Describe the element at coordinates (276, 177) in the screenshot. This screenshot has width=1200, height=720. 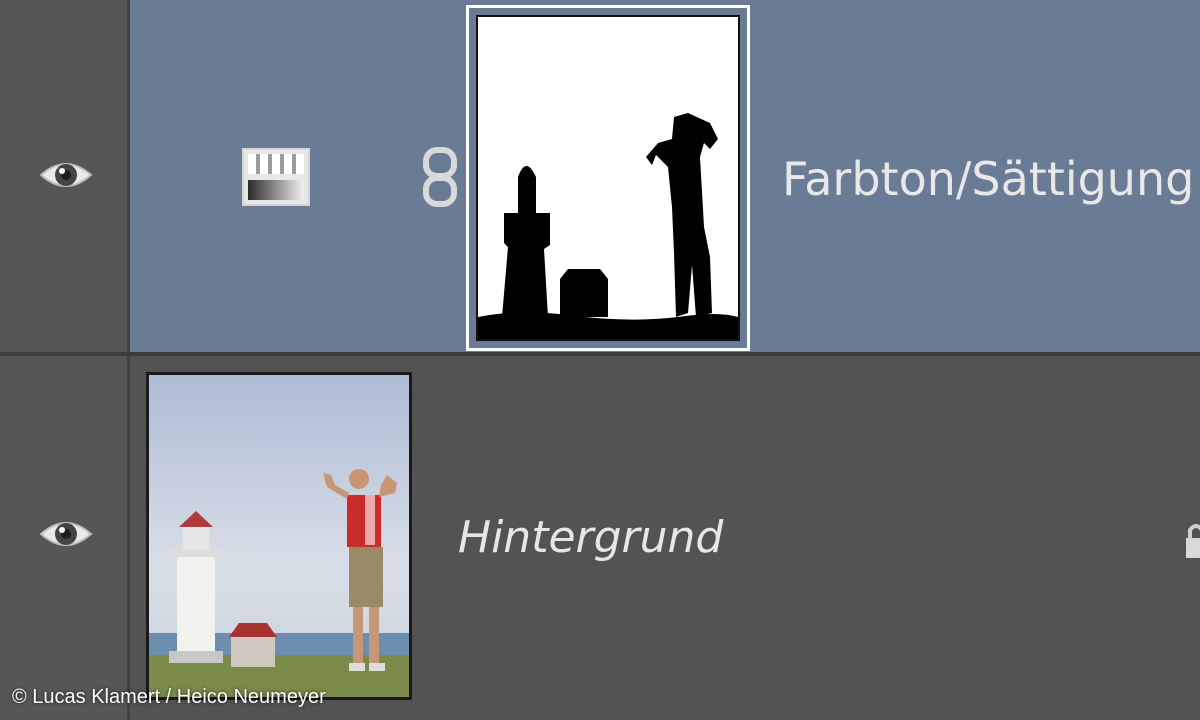
I see `adjustment-icon` at that location.